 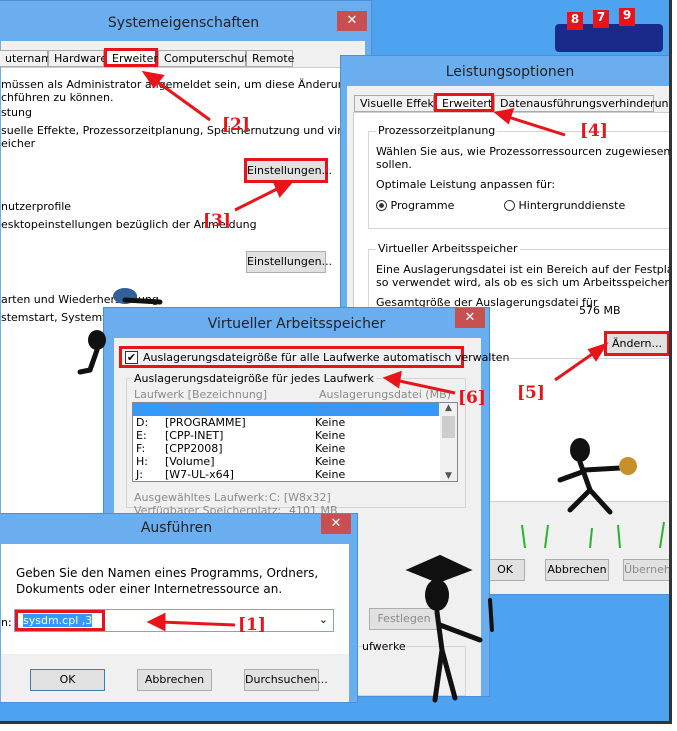 What do you see at coordinates (531, 393) in the screenshot?
I see `annotation-5: [5]` at bounding box center [531, 393].